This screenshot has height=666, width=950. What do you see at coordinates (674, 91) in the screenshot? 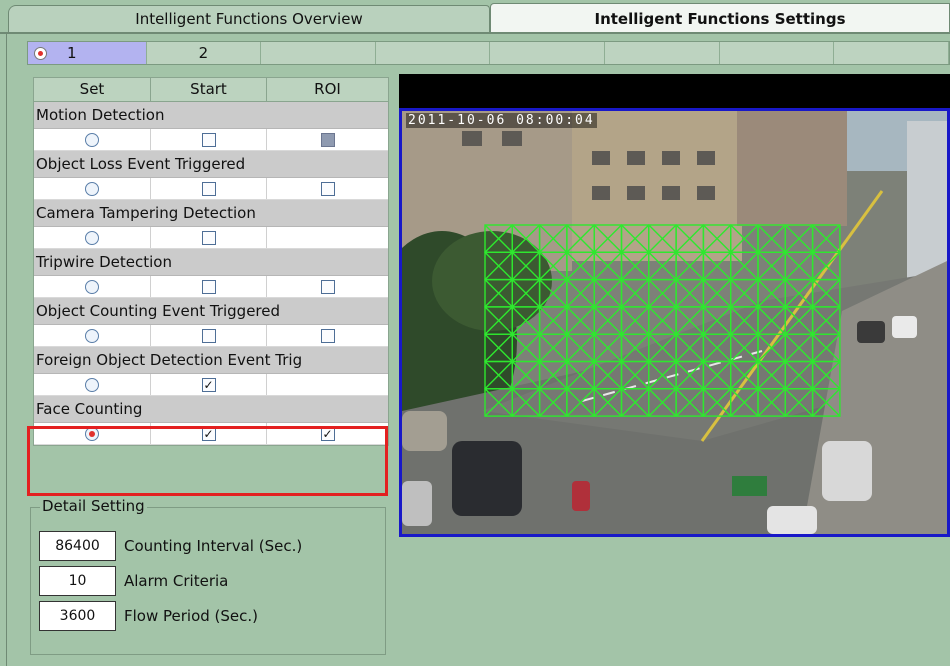
I see `camera-header-bar` at bounding box center [674, 91].